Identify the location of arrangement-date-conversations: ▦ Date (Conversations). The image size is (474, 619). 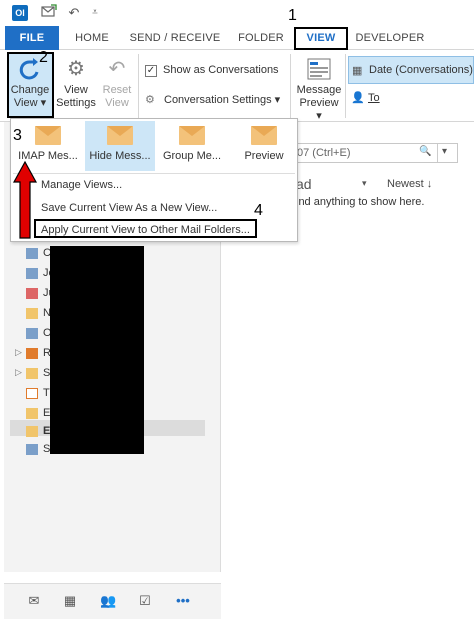
(411, 70).